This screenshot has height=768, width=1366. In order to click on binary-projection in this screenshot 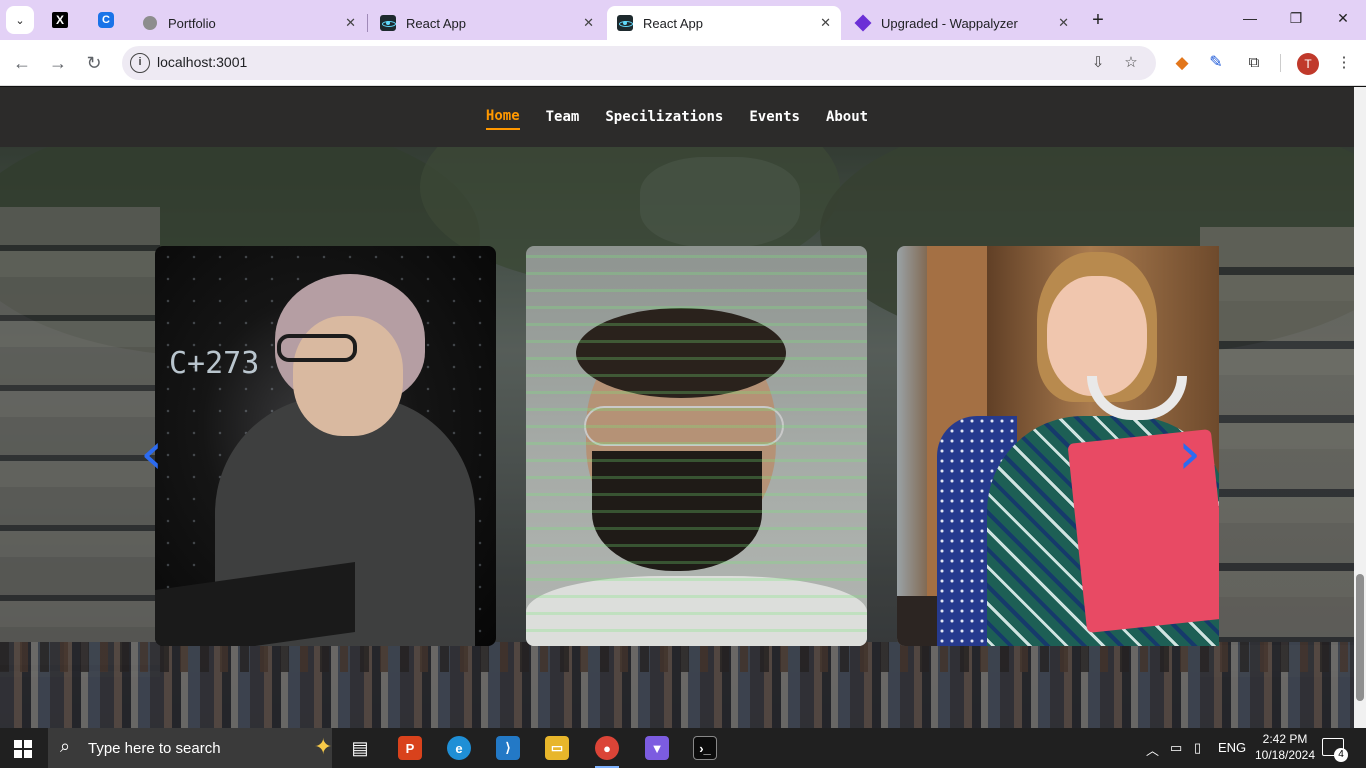, I will do `click(696, 446)`.